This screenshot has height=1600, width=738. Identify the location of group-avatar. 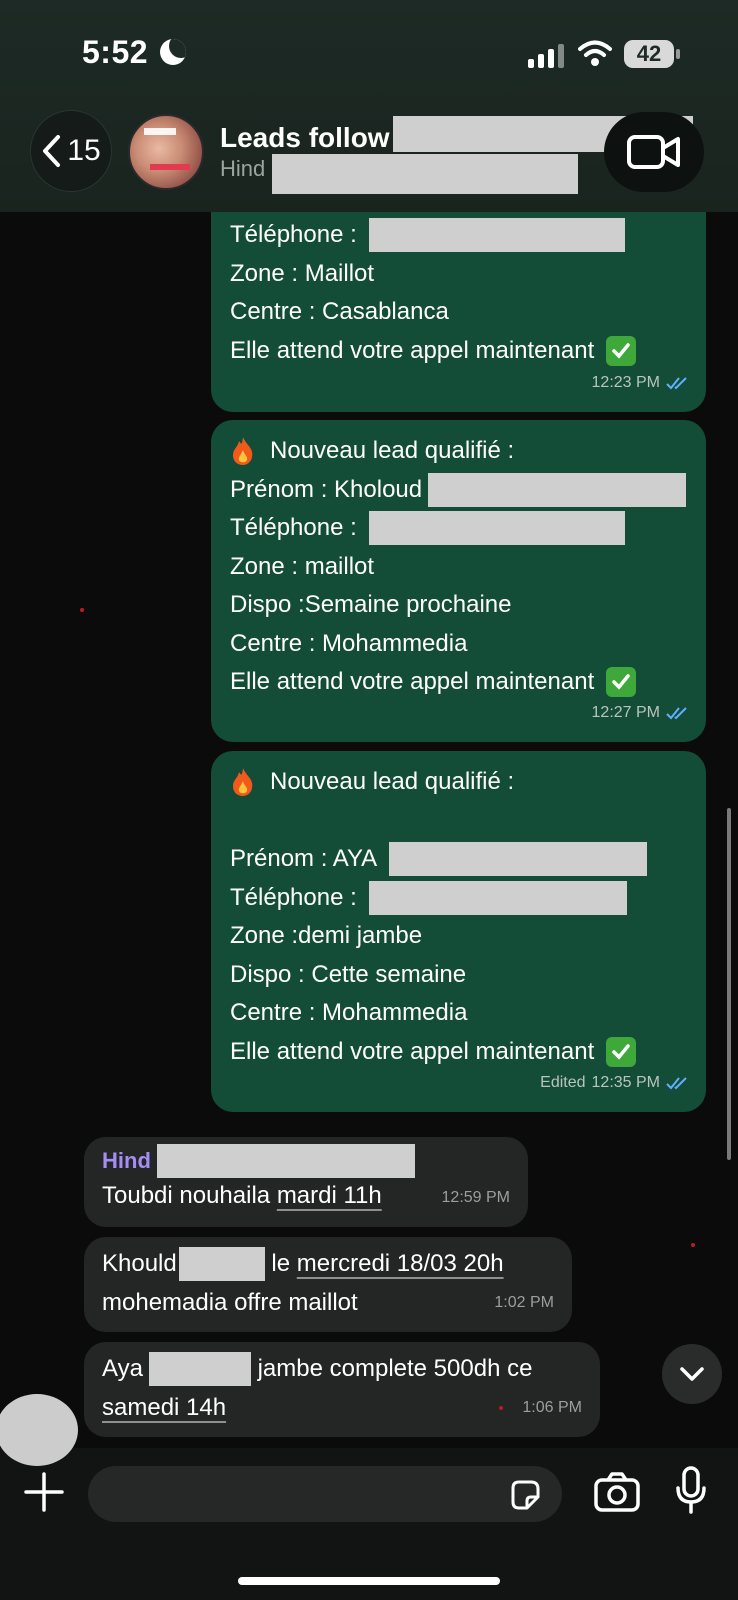
(166, 152).